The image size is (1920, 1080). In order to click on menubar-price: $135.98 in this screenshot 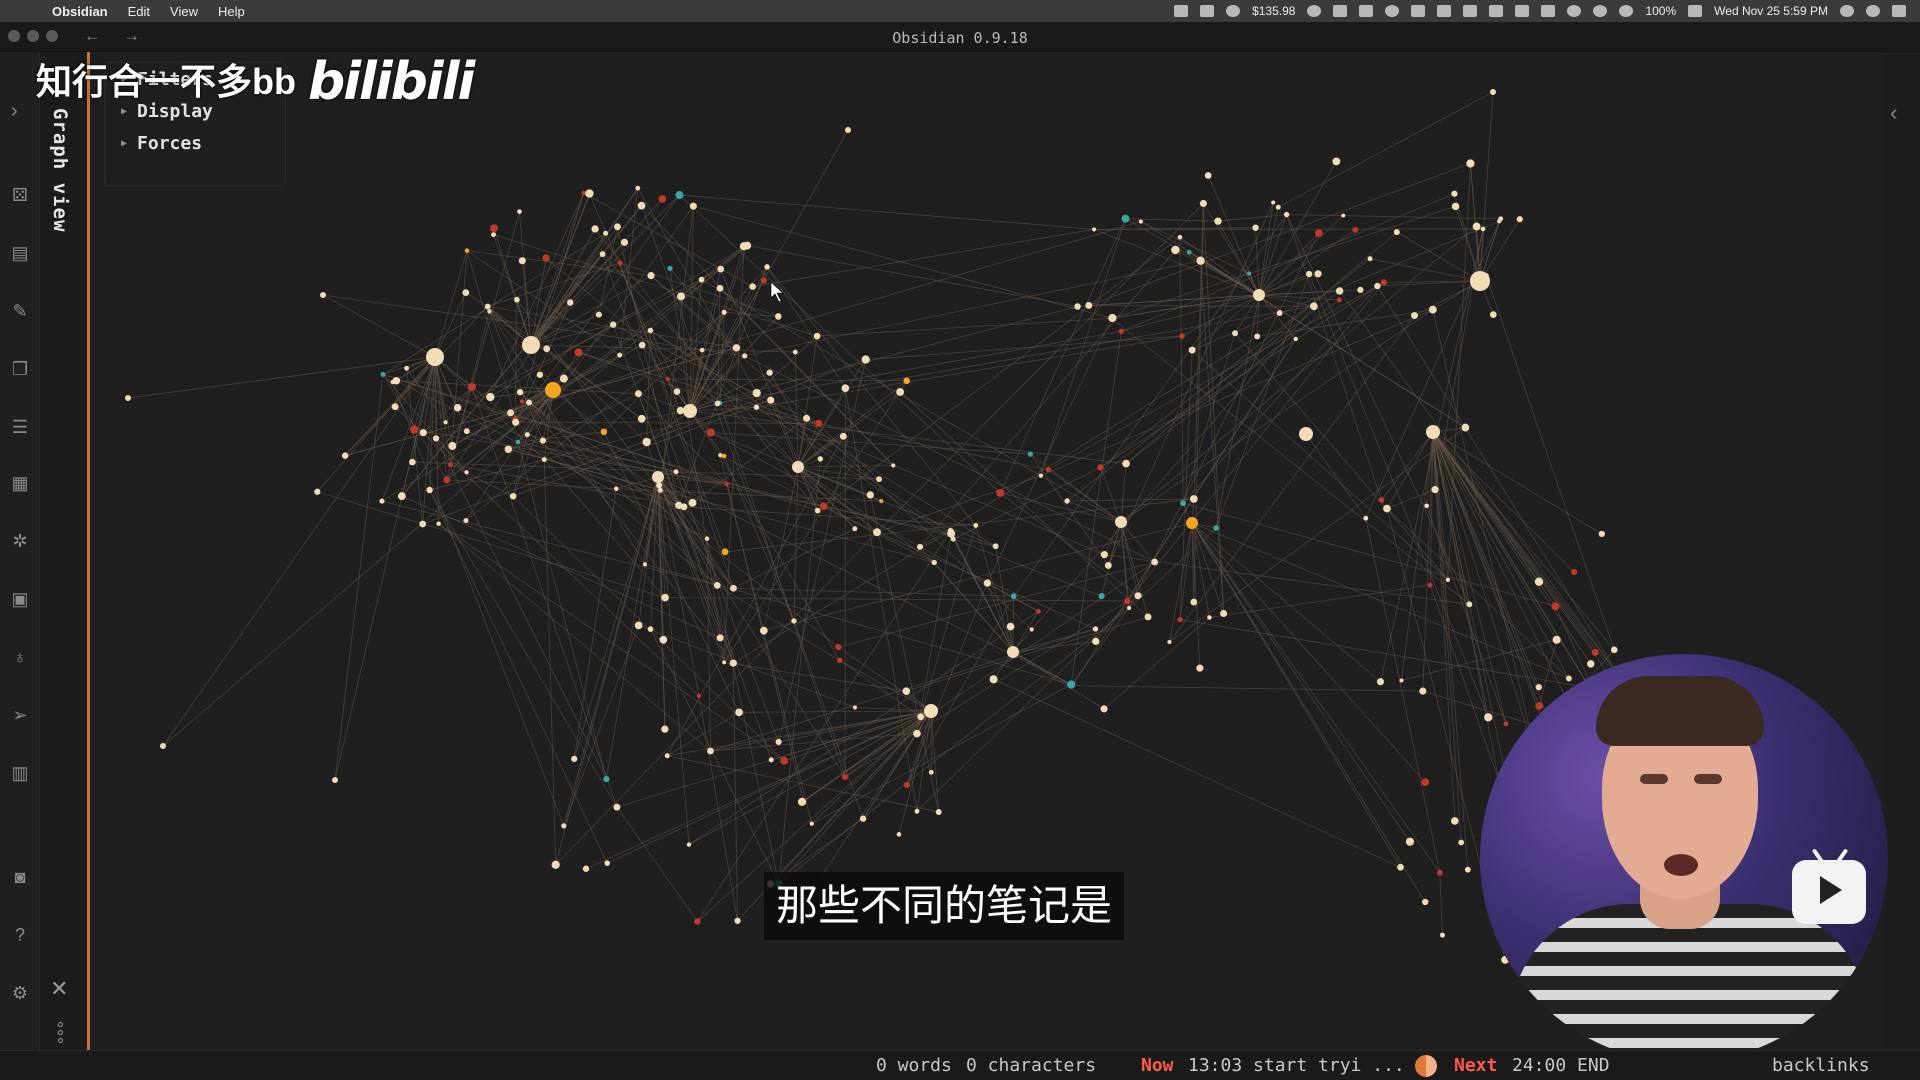, I will do `click(1273, 11)`.